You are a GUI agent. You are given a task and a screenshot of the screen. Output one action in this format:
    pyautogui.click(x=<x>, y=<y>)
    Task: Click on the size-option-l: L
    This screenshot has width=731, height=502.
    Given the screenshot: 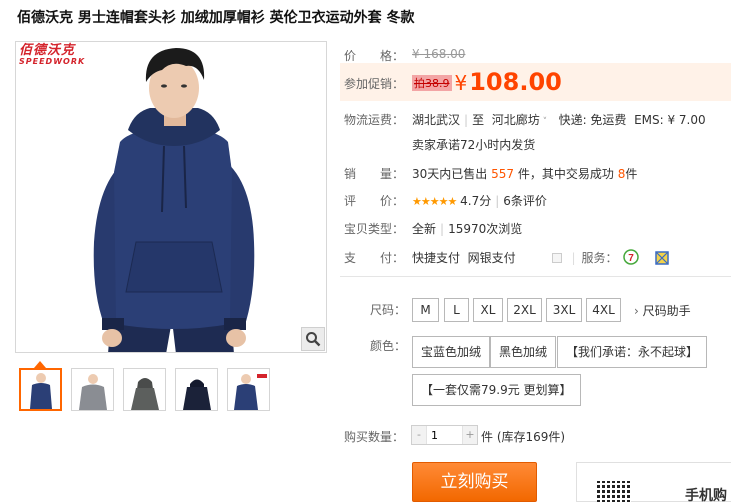 What is the action you would take?
    pyautogui.click(x=456, y=310)
    